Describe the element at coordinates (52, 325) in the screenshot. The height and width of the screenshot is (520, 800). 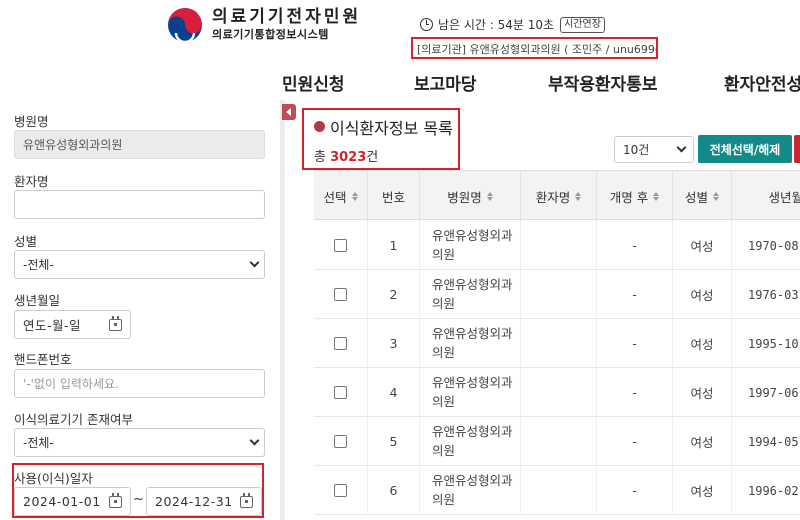
I see `birth-date-placeholder: 연도-월-일` at that location.